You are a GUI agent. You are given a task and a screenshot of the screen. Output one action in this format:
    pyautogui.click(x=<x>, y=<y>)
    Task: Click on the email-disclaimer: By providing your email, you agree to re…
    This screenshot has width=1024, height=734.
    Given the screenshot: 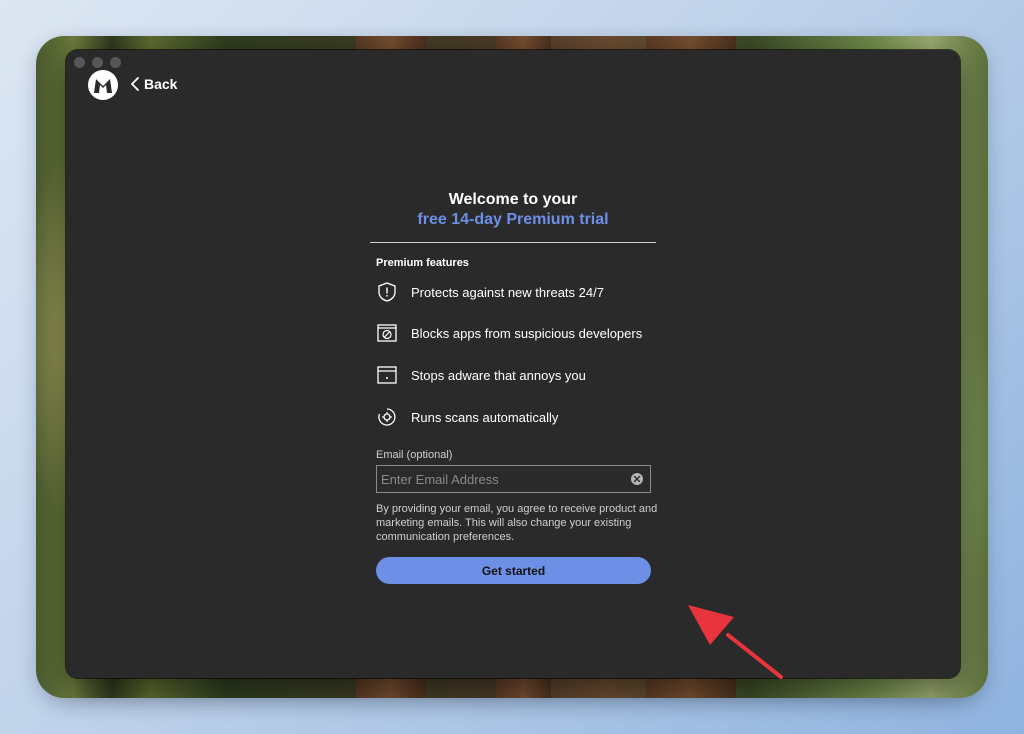 What is the action you would take?
    pyautogui.click(x=517, y=523)
    